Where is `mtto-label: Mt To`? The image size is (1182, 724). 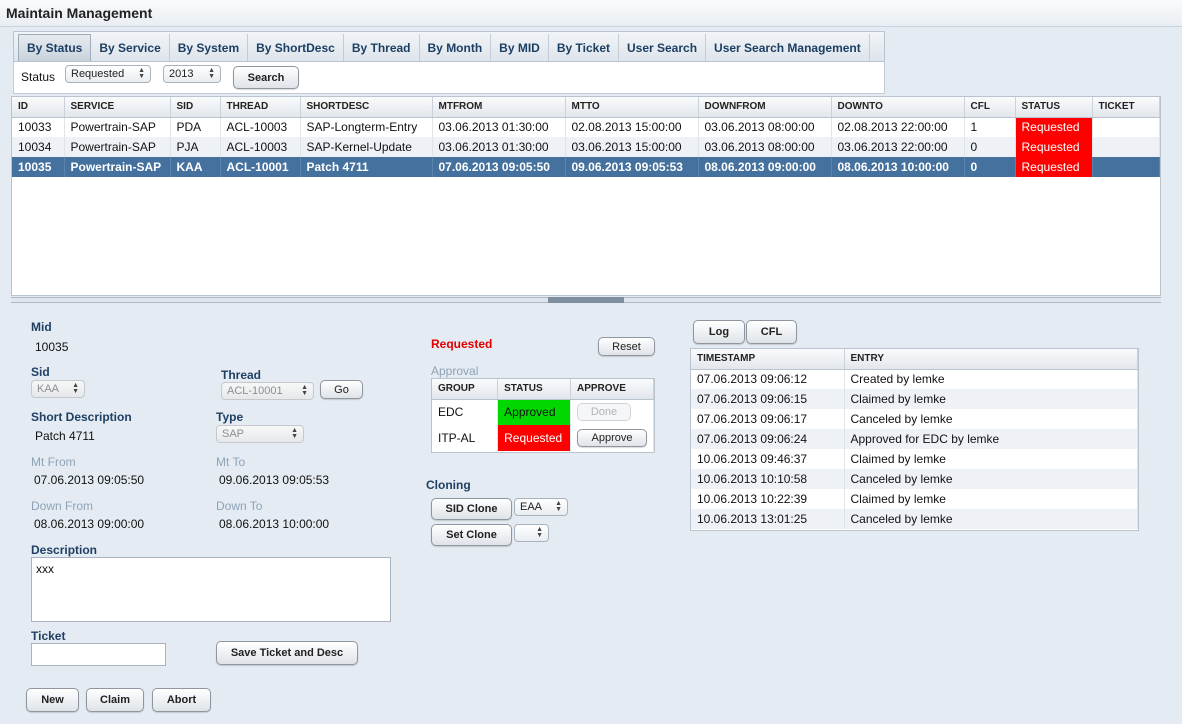
mtto-label: Mt To is located at coordinates (231, 462).